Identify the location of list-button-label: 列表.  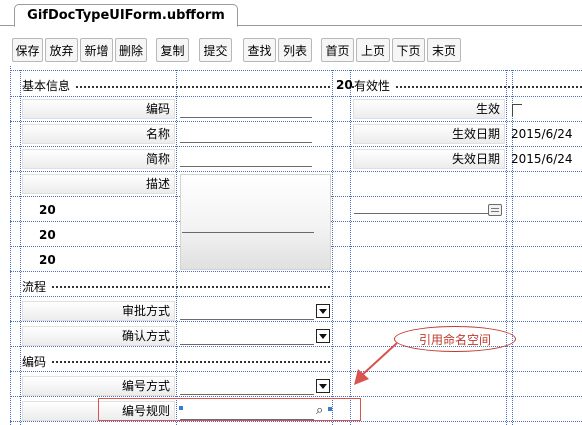
(294, 51).